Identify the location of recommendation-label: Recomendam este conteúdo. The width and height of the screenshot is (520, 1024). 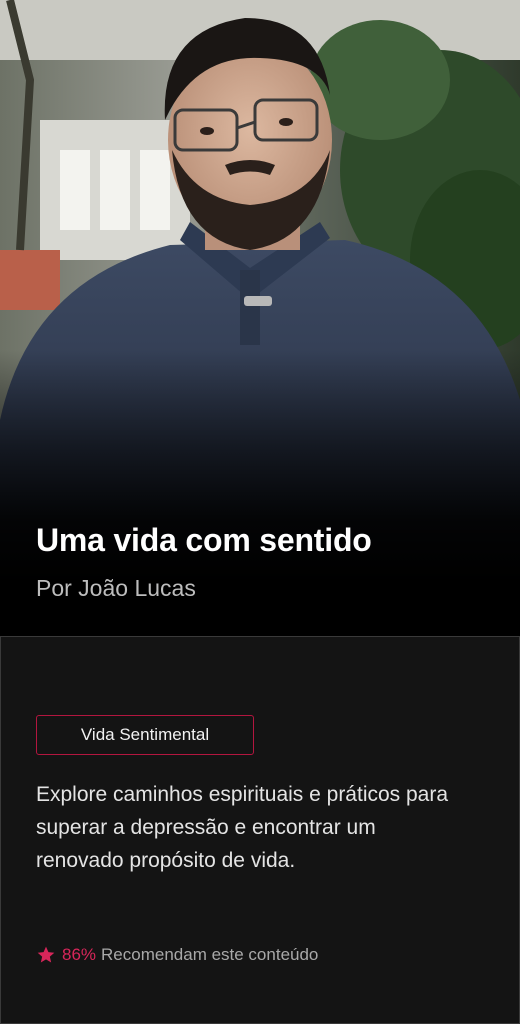
(210, 954).